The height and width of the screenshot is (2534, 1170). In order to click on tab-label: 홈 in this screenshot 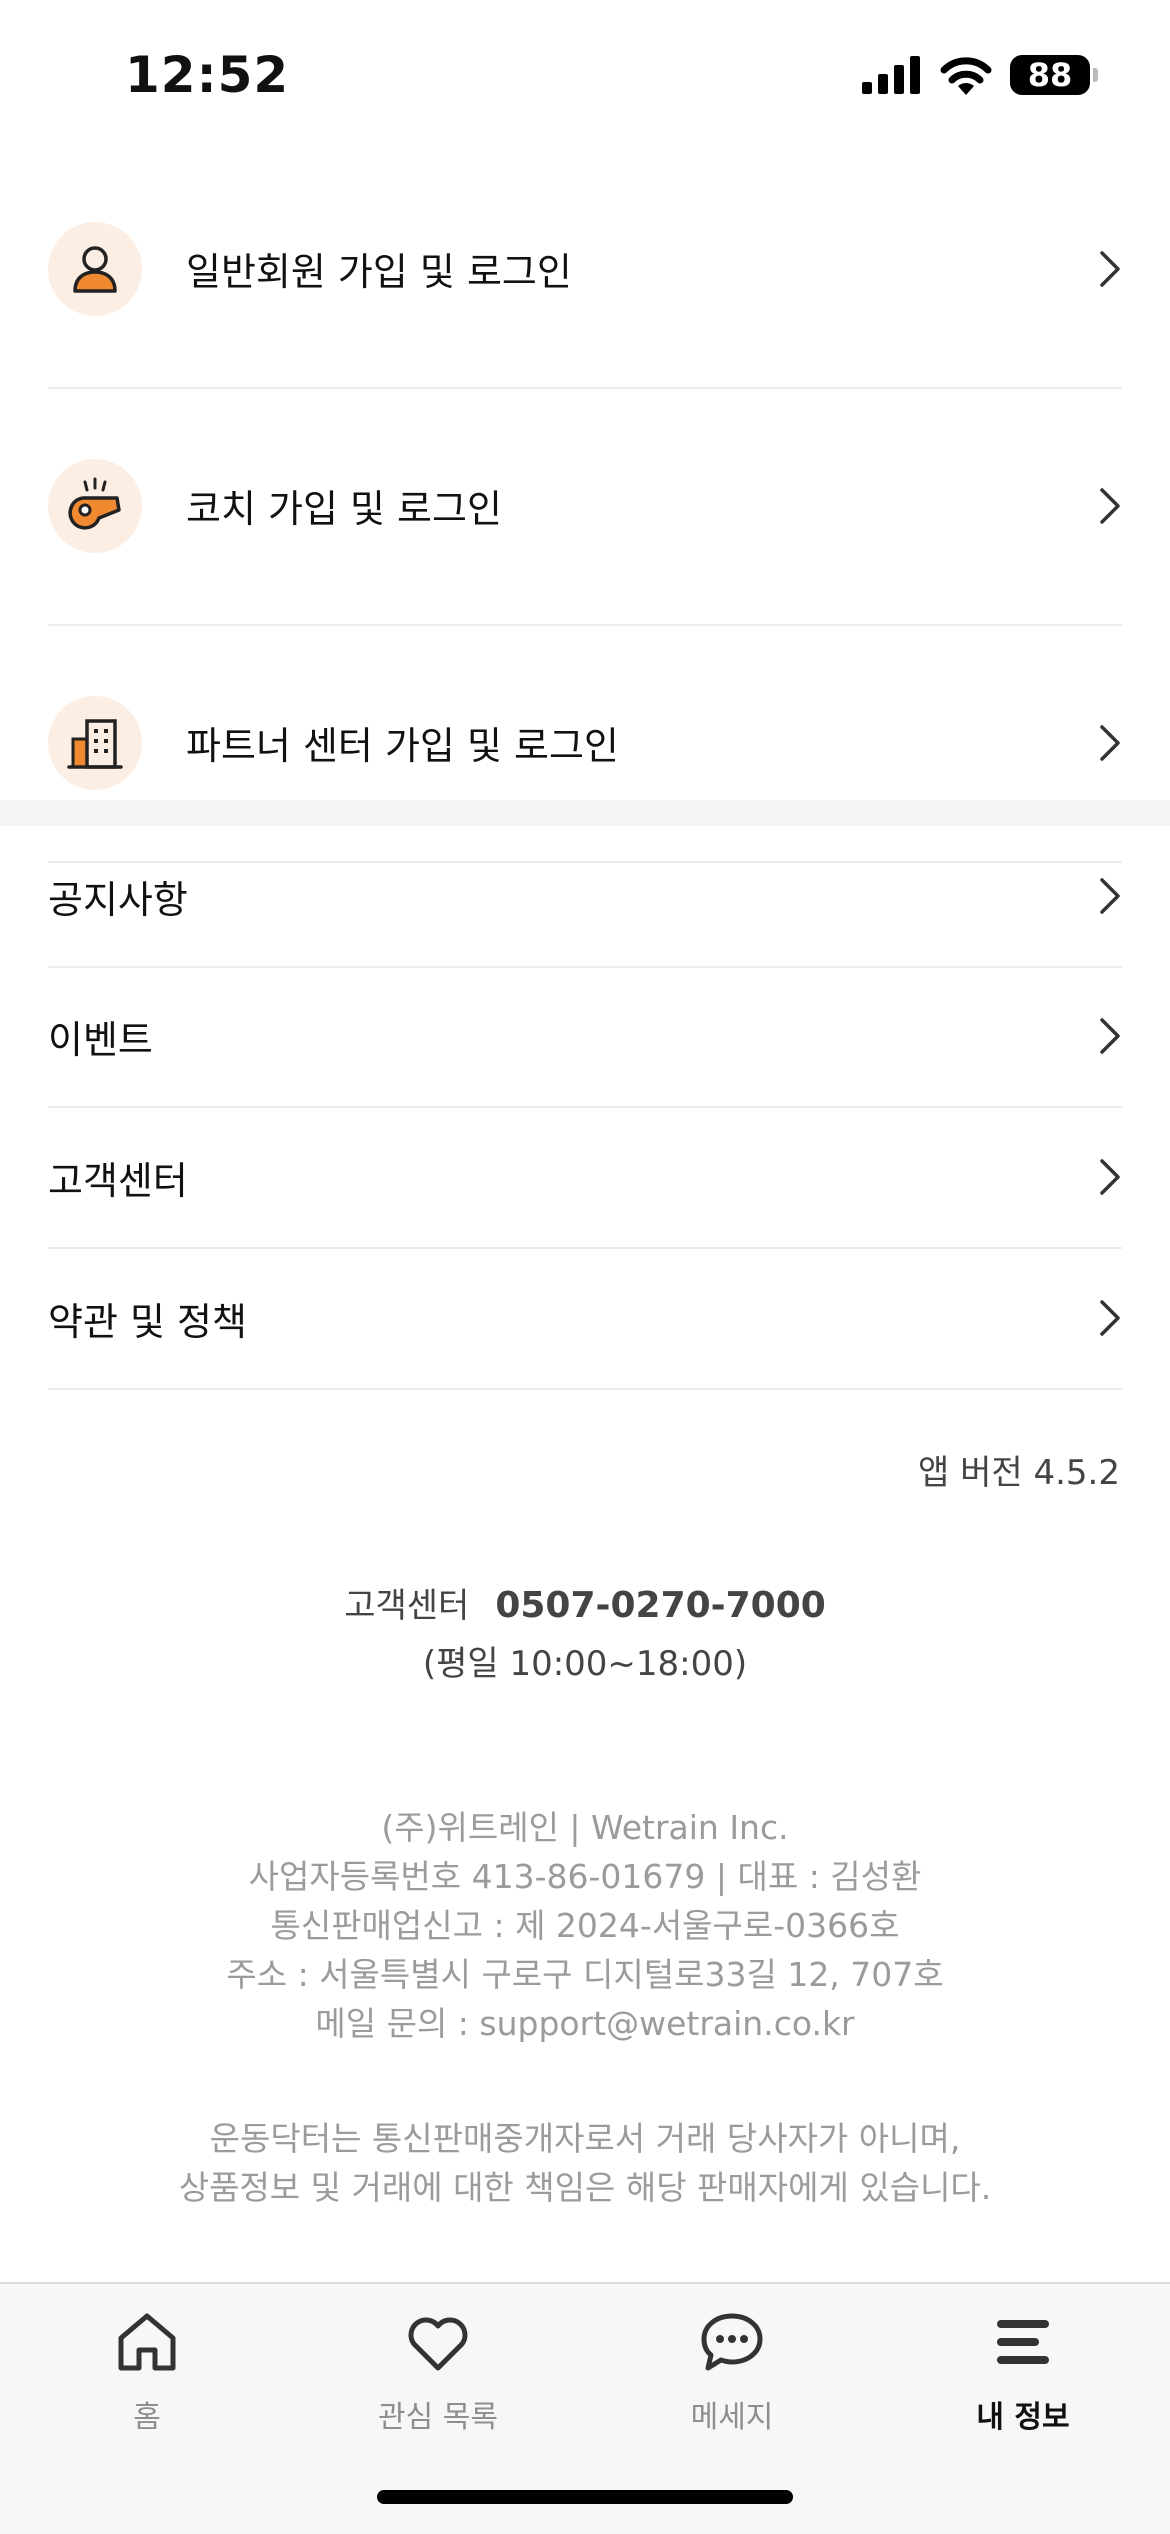, I will do `click(147, 2417)`.